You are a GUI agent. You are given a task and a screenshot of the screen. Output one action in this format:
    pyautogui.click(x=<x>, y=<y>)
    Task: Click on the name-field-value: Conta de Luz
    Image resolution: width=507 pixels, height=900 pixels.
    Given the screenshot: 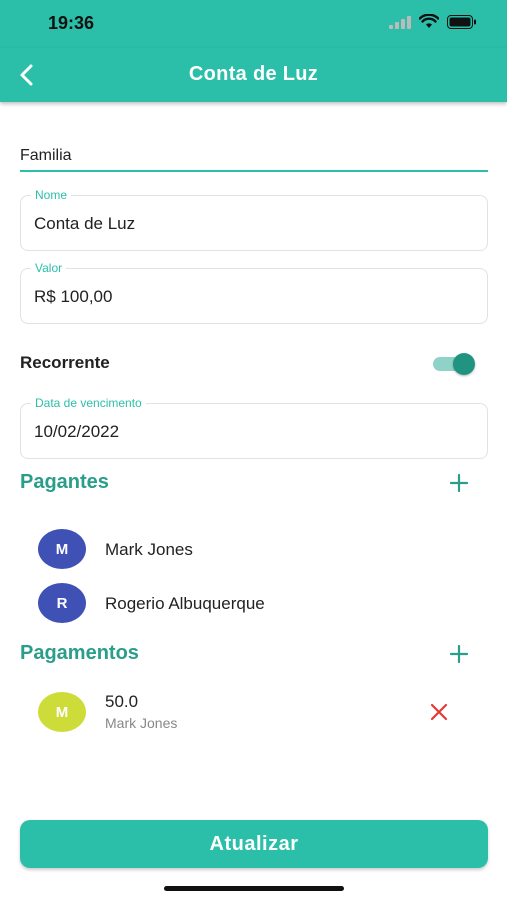 What is the action you would take?
    pyautogui.click(x=85, y=223)
    